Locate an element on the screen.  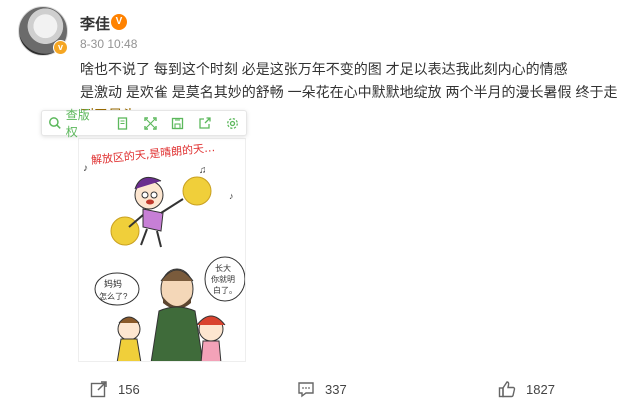
post-image: 解放区的天,是晴朗的天… ♪ ♫ ♪ 妈妈 怎么了? 长大 你就明 白了。 is located at coordinates (162, 250).